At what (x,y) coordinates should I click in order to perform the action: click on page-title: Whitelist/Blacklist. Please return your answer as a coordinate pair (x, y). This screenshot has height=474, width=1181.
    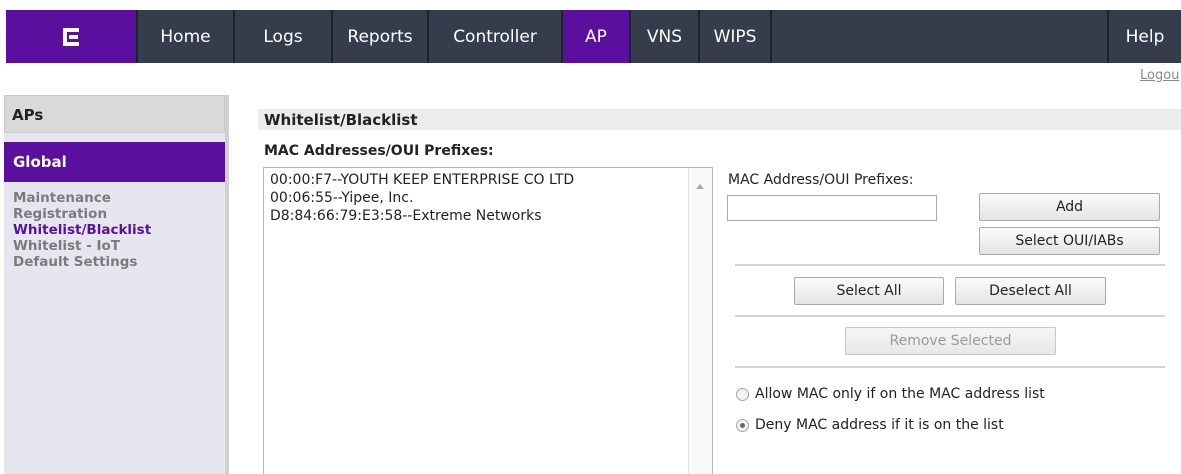
    Looking at the image, I should click on (719, 119).